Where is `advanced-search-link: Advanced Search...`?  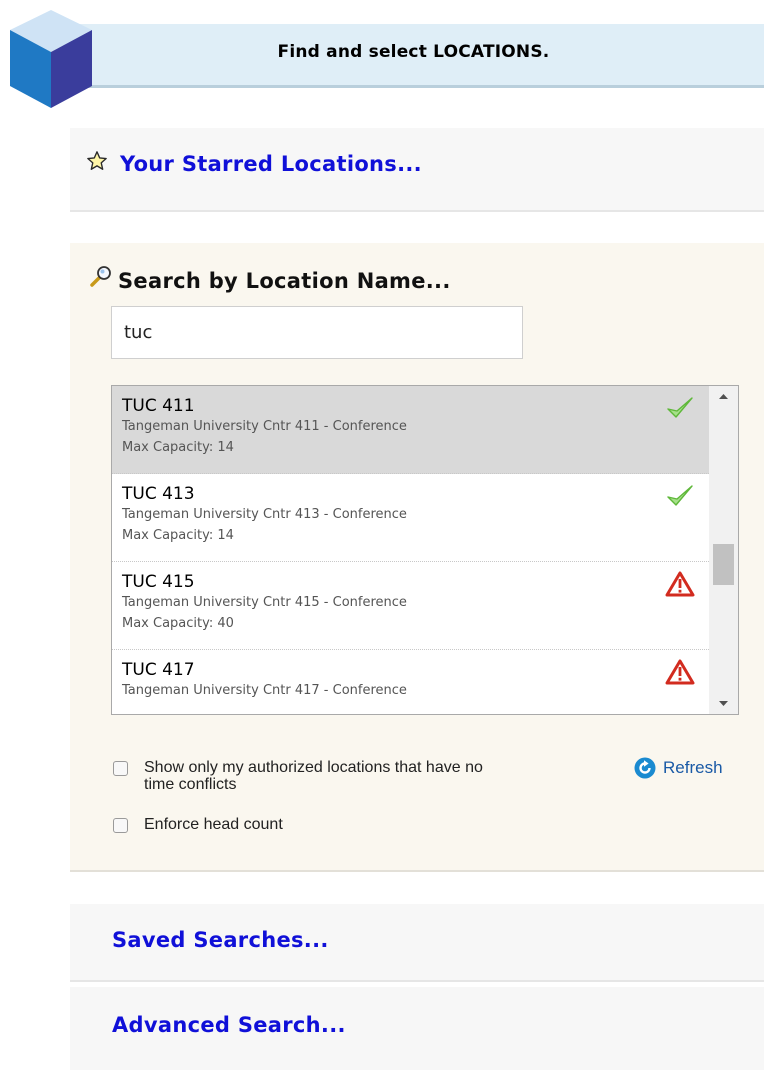 advanced-search-link: Advanced Search... is located at coordinates (229, 1025).